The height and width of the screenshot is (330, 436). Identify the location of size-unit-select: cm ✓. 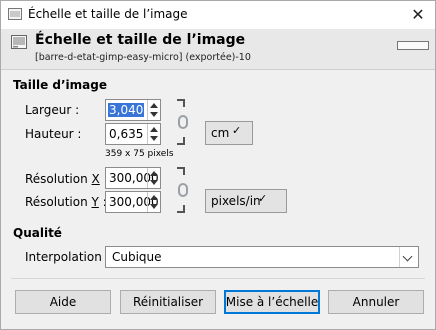
(229, 133).